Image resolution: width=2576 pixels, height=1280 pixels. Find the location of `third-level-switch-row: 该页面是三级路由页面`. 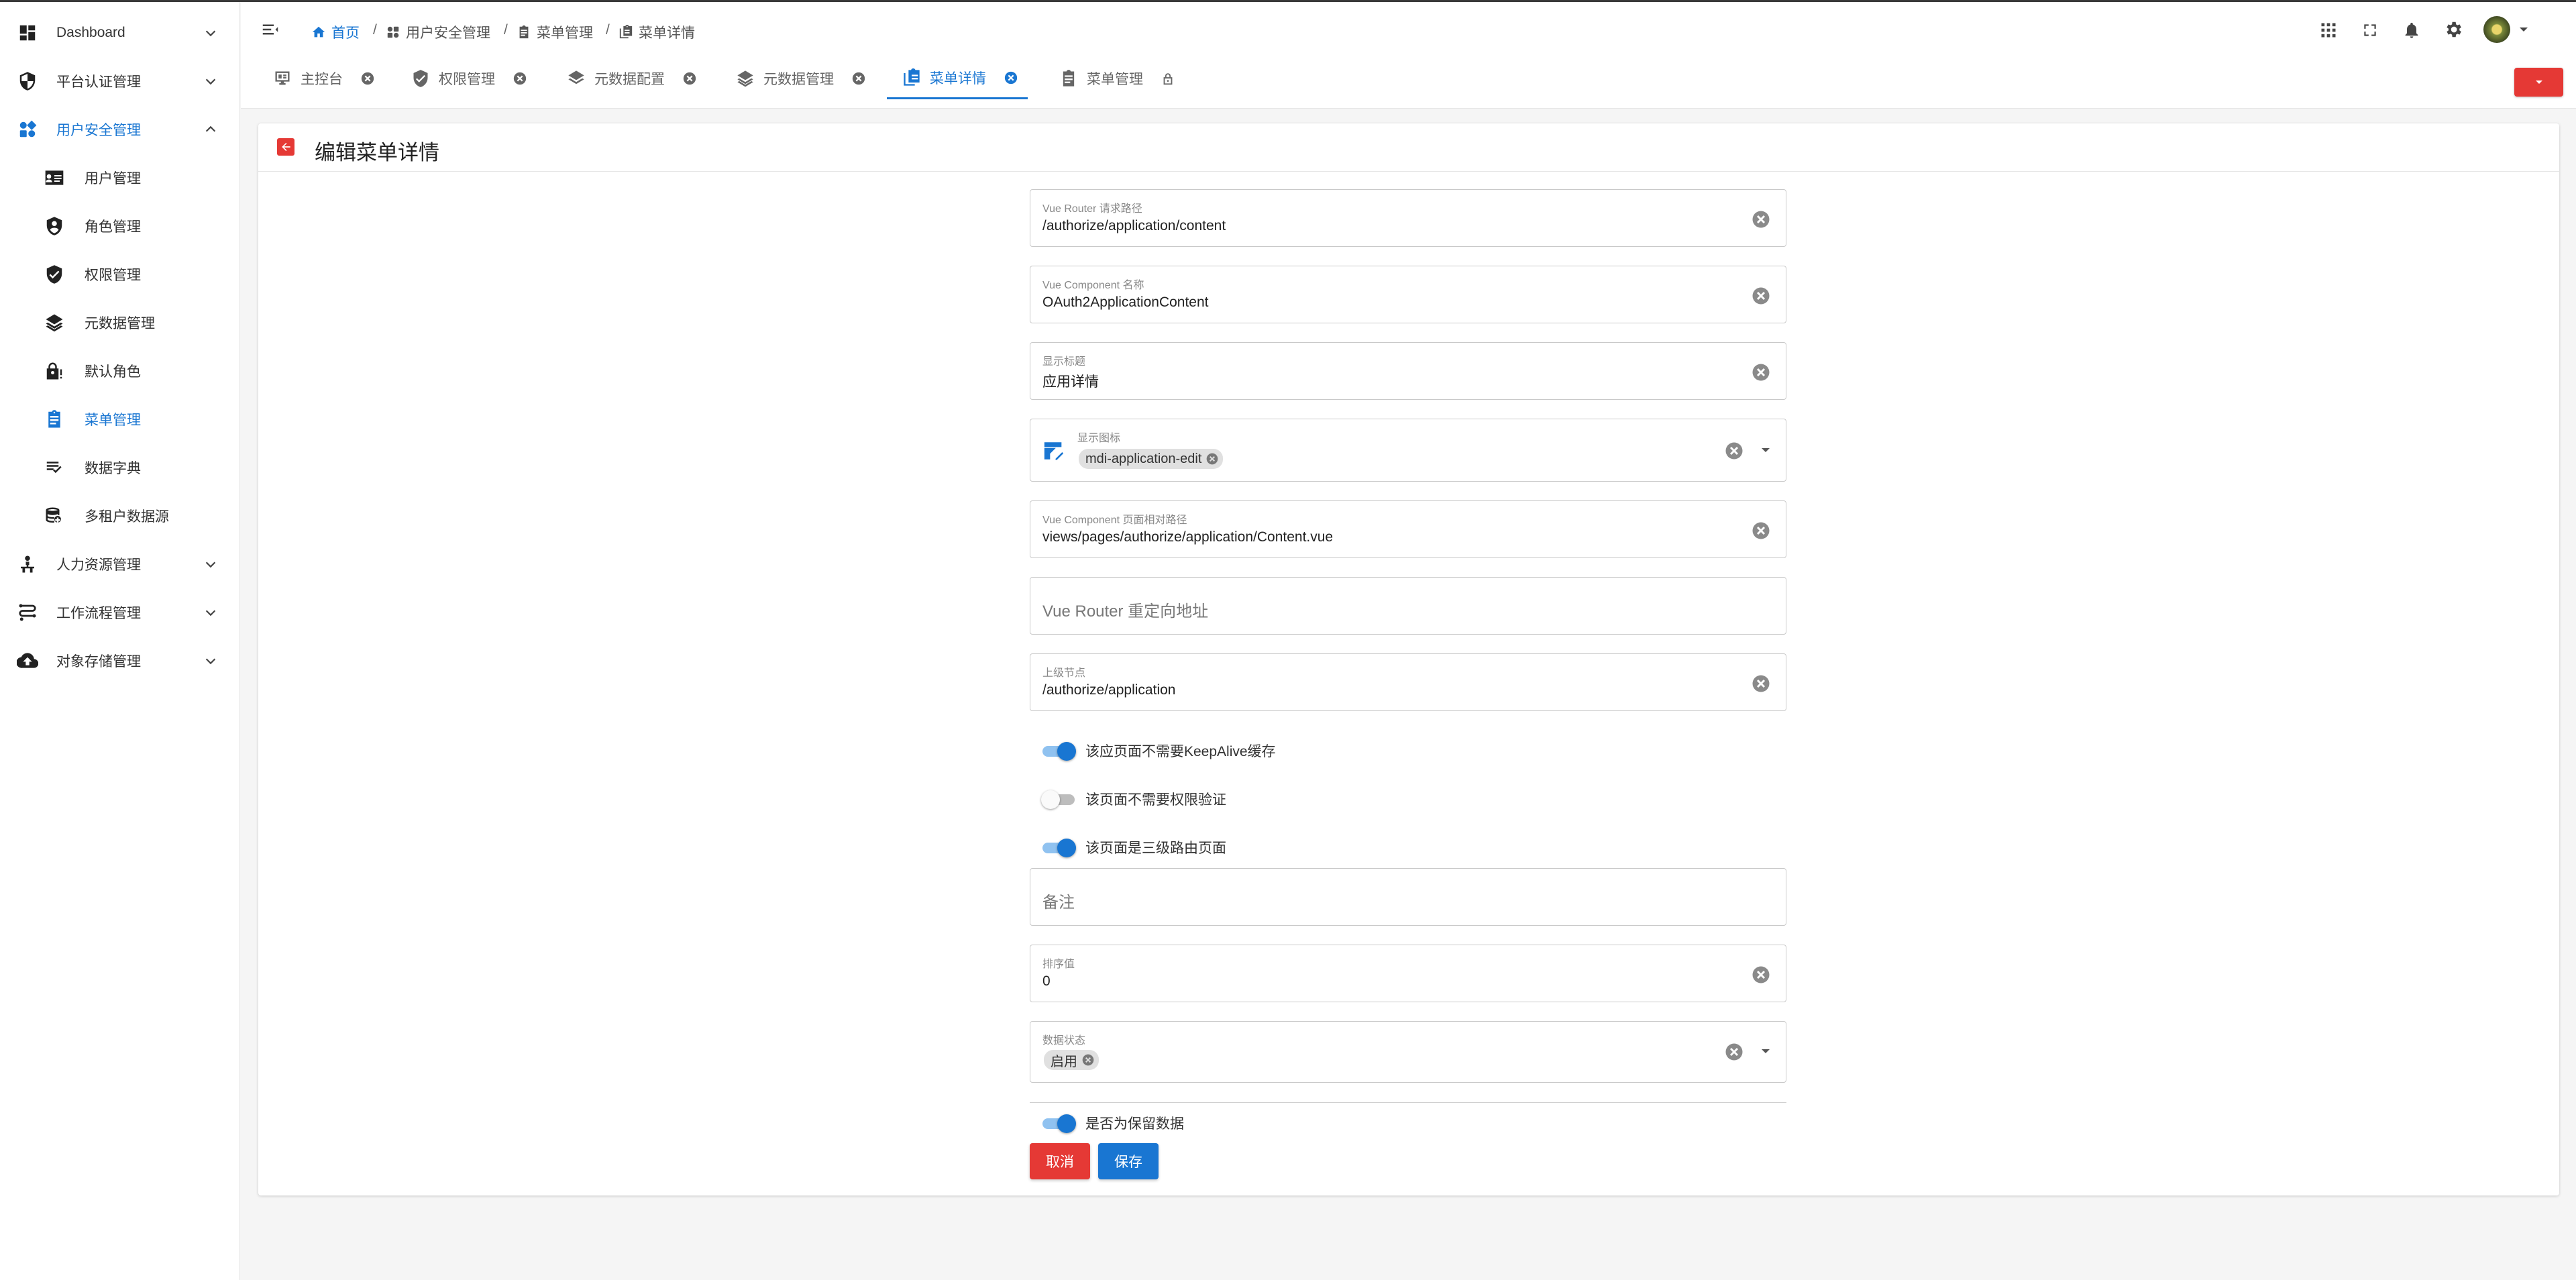

third-level-switch-row: 该页面是三级路由页面 is located at coordinates (1133, 847).